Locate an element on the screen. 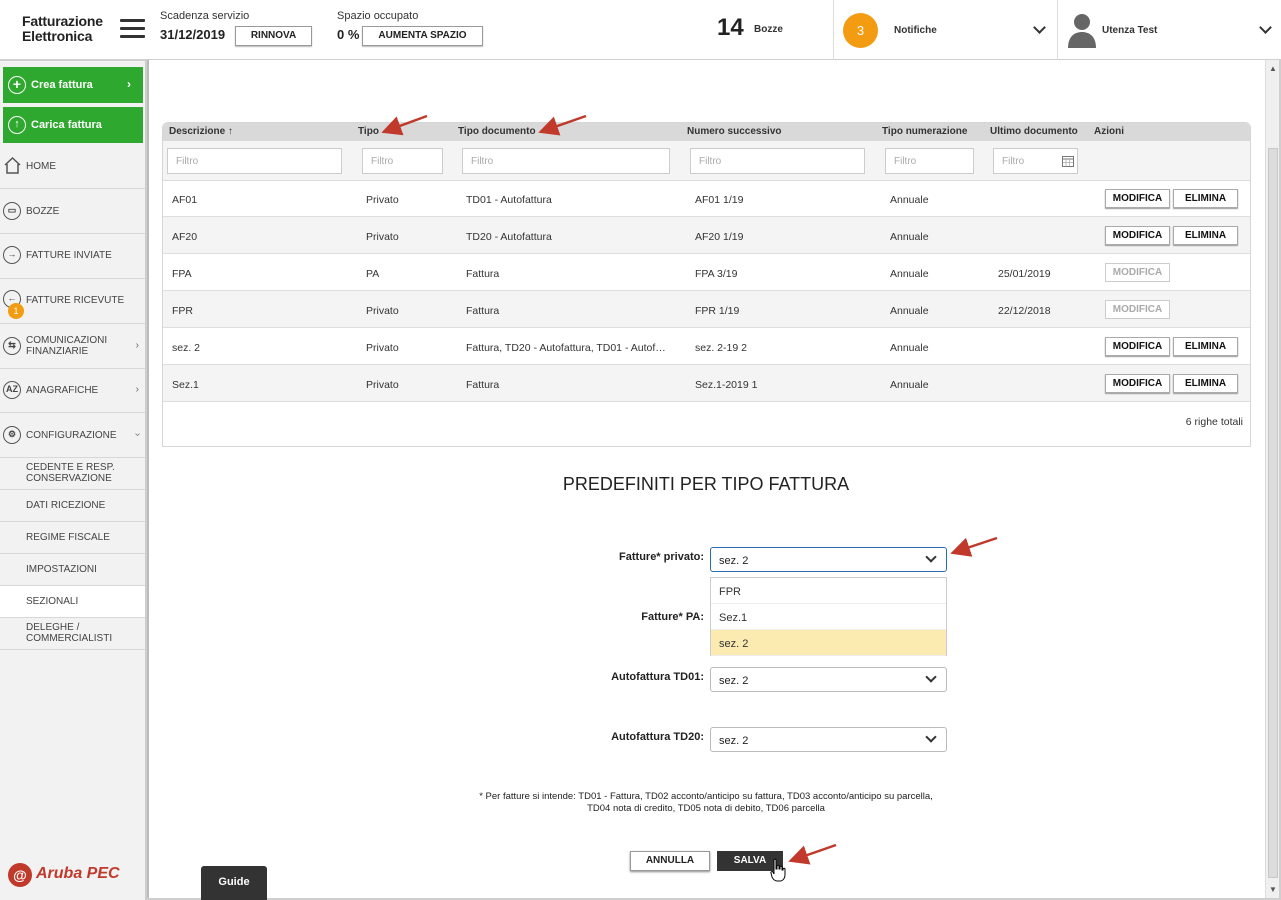  user-chevron-down-icon is located at coordinates (1265, 27).